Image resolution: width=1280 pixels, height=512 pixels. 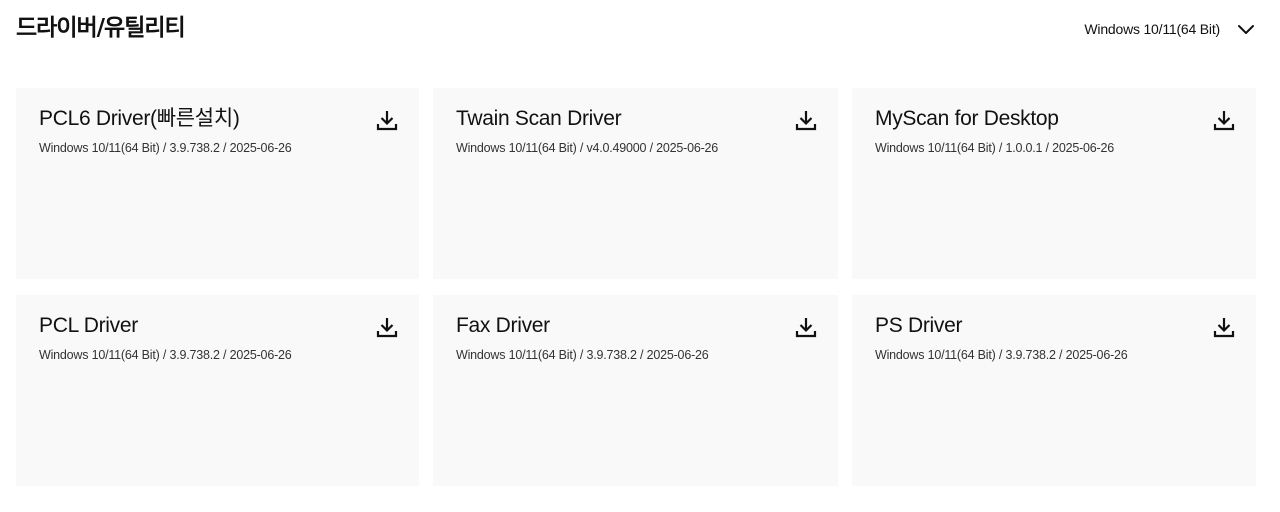 I want to click on os-select-dropdown: Windows 10/11(64 Bit), so click(x=1170, y=29).